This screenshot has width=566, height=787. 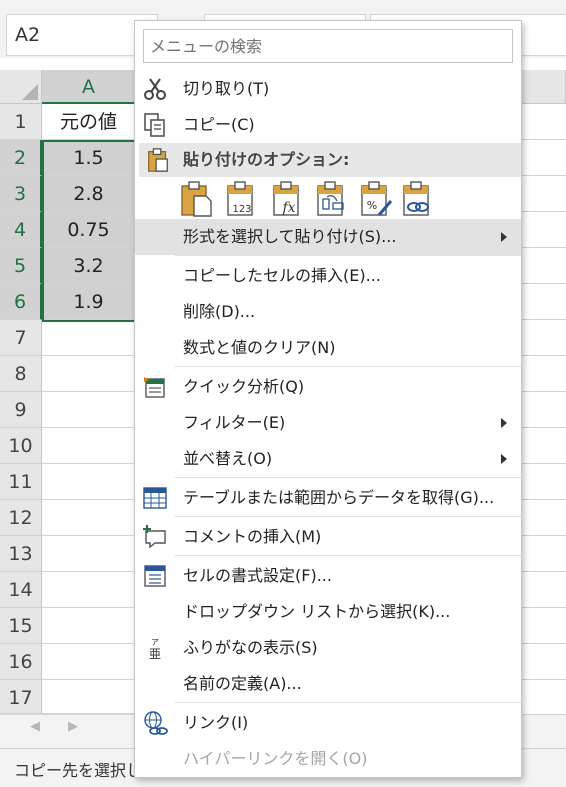 What do you see at coordinates (89, 374) in the screenshot?
I see `cell-a8` at bounding box center [89, 374].